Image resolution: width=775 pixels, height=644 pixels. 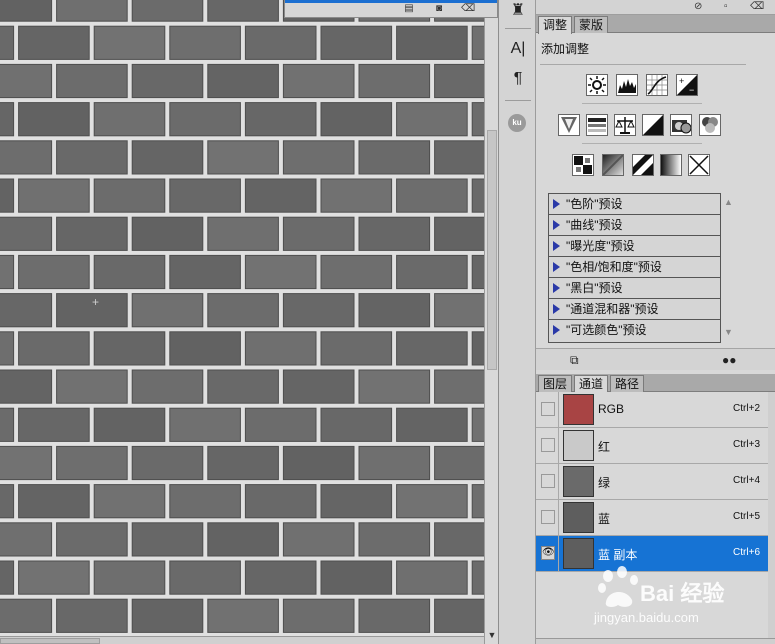 What do you see at coordinates (652, 446) in the screenshot?
I see `channel-row-red: 红 Ctrl+3` at bounding box center [652, 446].